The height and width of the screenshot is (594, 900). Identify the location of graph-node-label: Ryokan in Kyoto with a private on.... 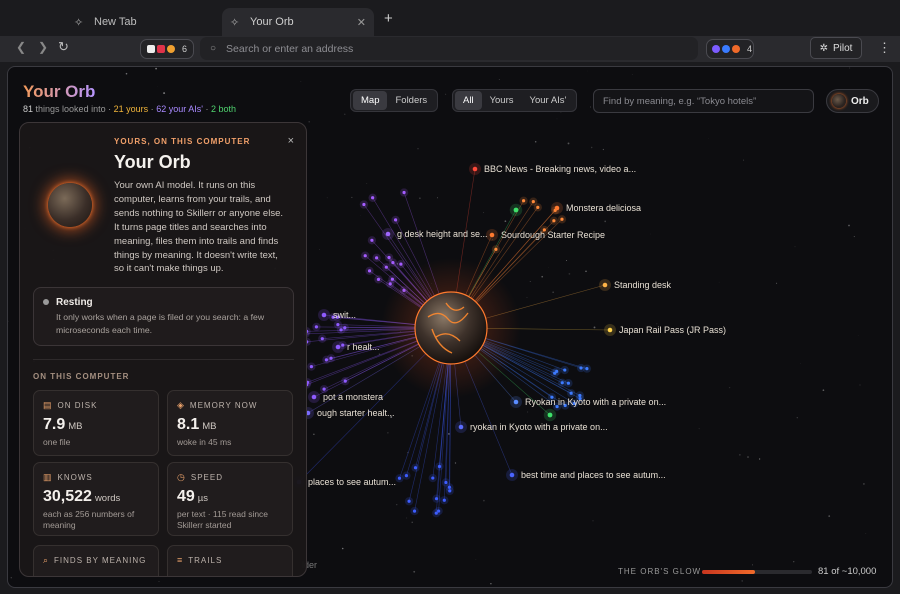
(595, 402).